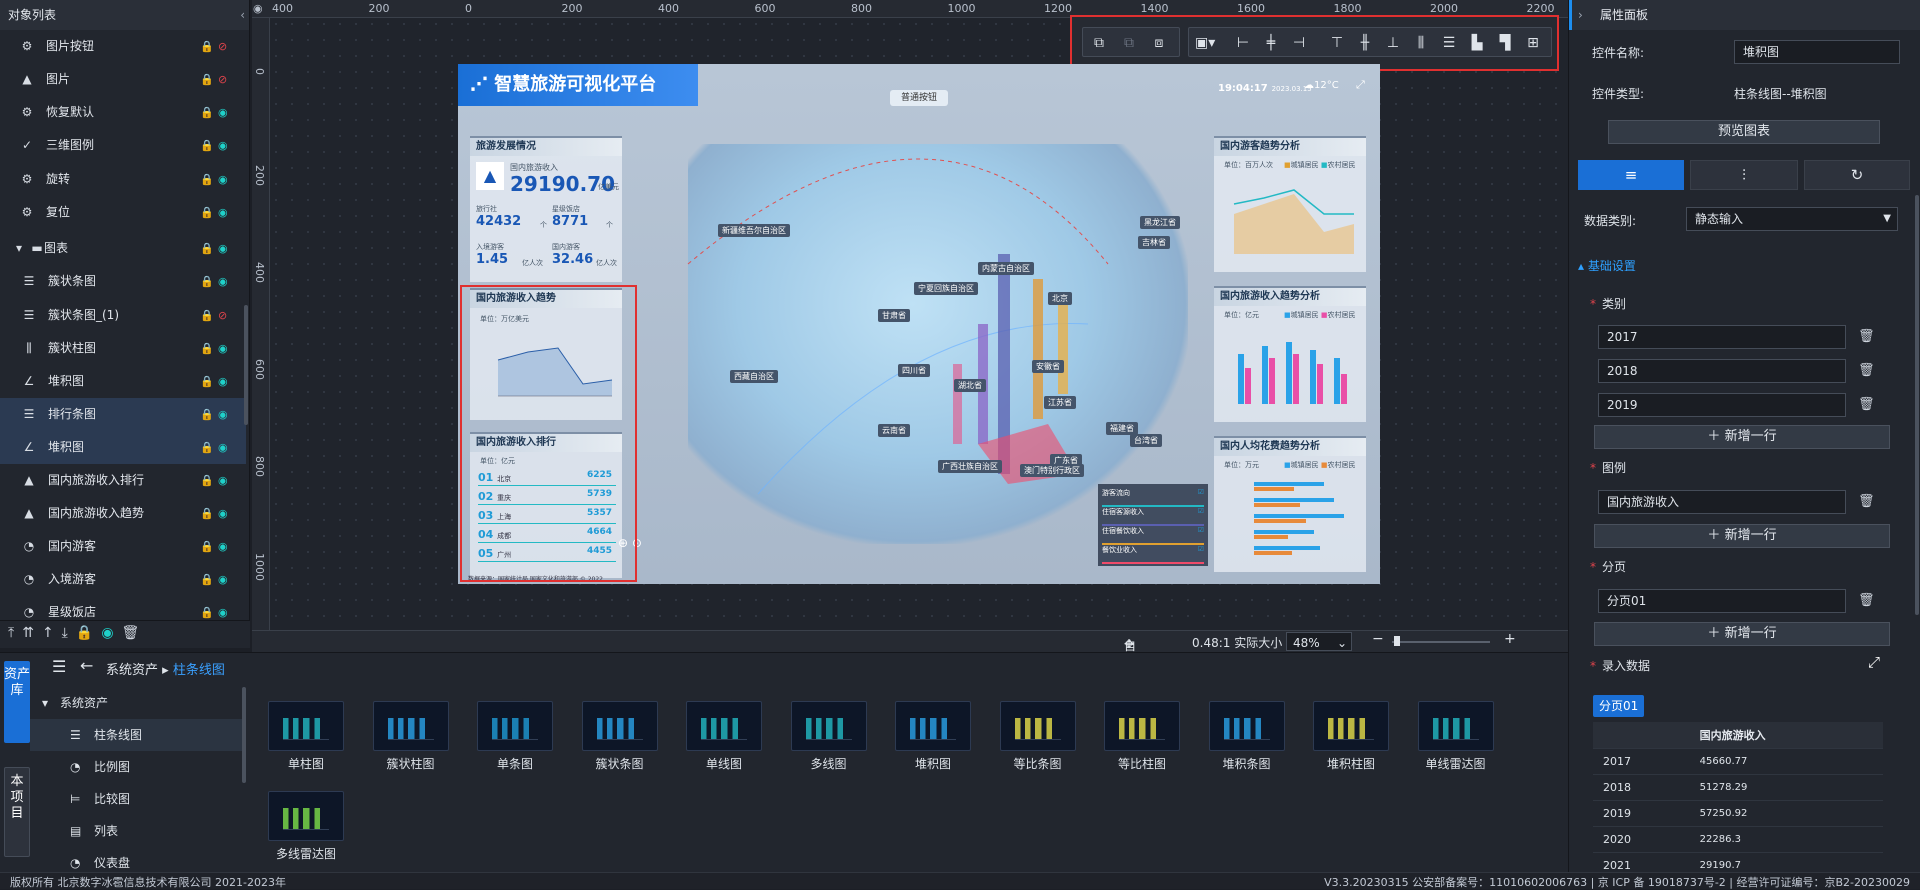  Describe the element at coordinates (123, 315) in the screenshot. I see `object-item: ☰ 簇状条图_(1) 🔒 ⊘` at that location.